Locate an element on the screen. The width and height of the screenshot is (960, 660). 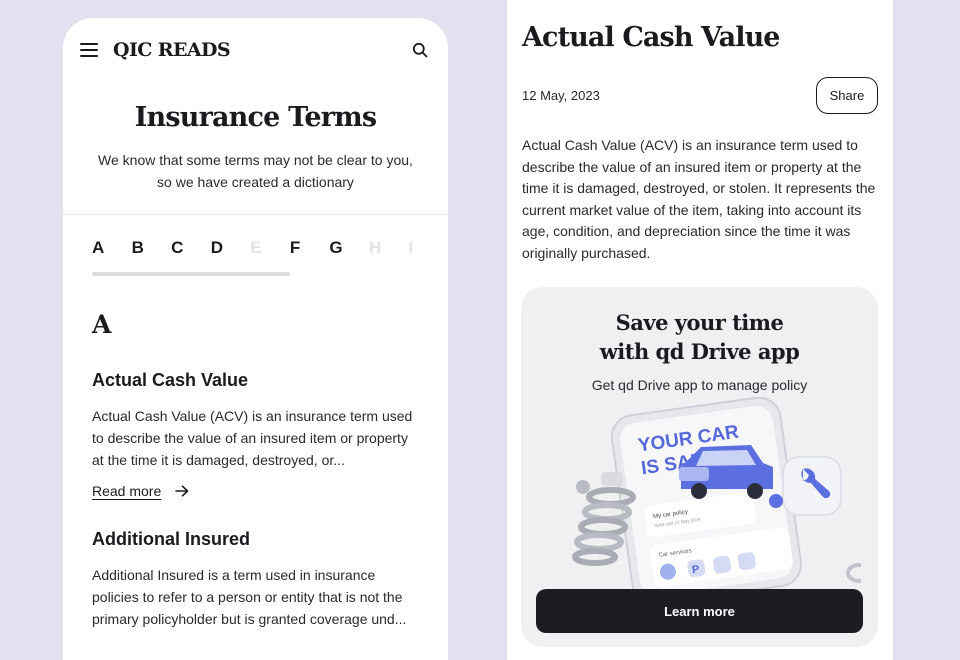
promo-title-line2: with qd Drive app is located at coordinates (699, 351).